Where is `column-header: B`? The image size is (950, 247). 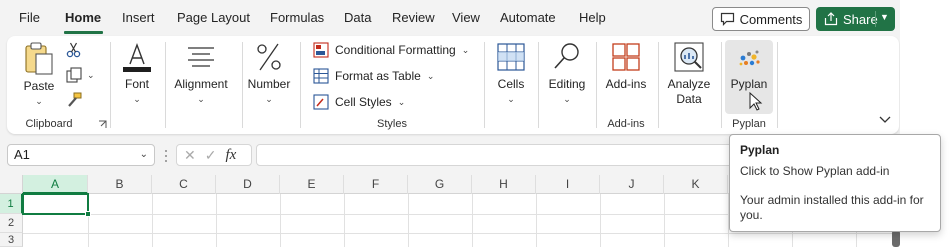 column-header: B is located at coordinates (120, 184).